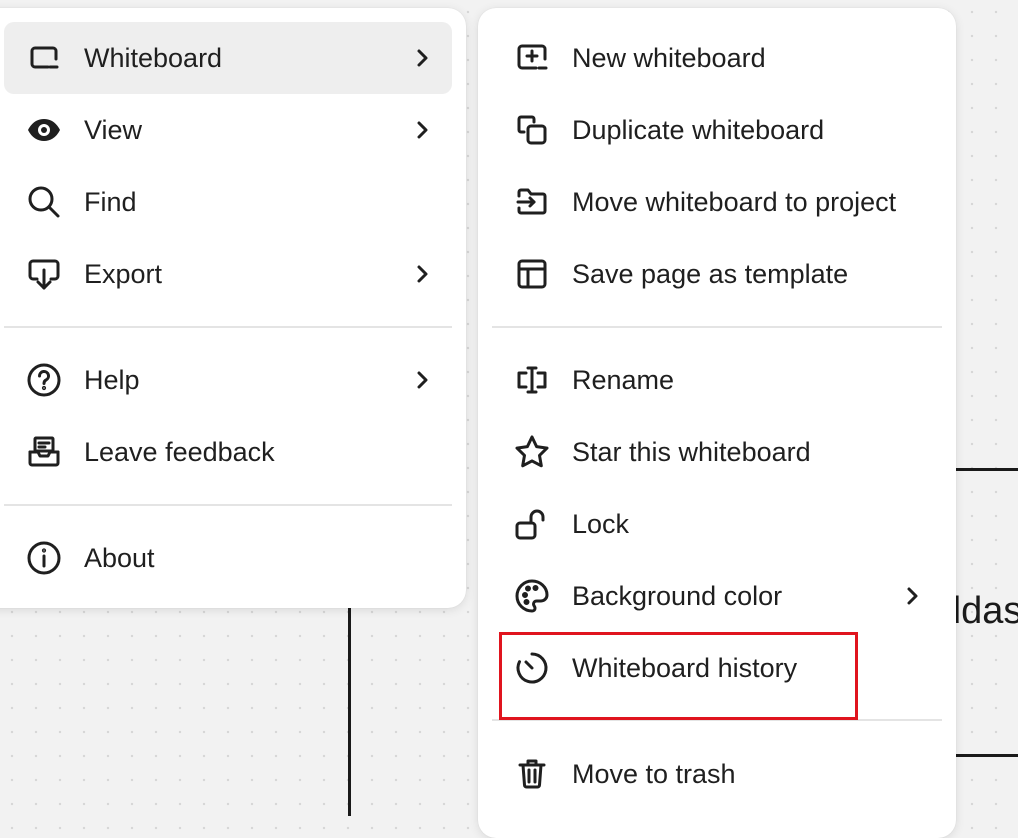  What do you see at coordinates (228, 202) in the screenshot?
I see `menu-item-find: Find` at bounding box center [228, 202].